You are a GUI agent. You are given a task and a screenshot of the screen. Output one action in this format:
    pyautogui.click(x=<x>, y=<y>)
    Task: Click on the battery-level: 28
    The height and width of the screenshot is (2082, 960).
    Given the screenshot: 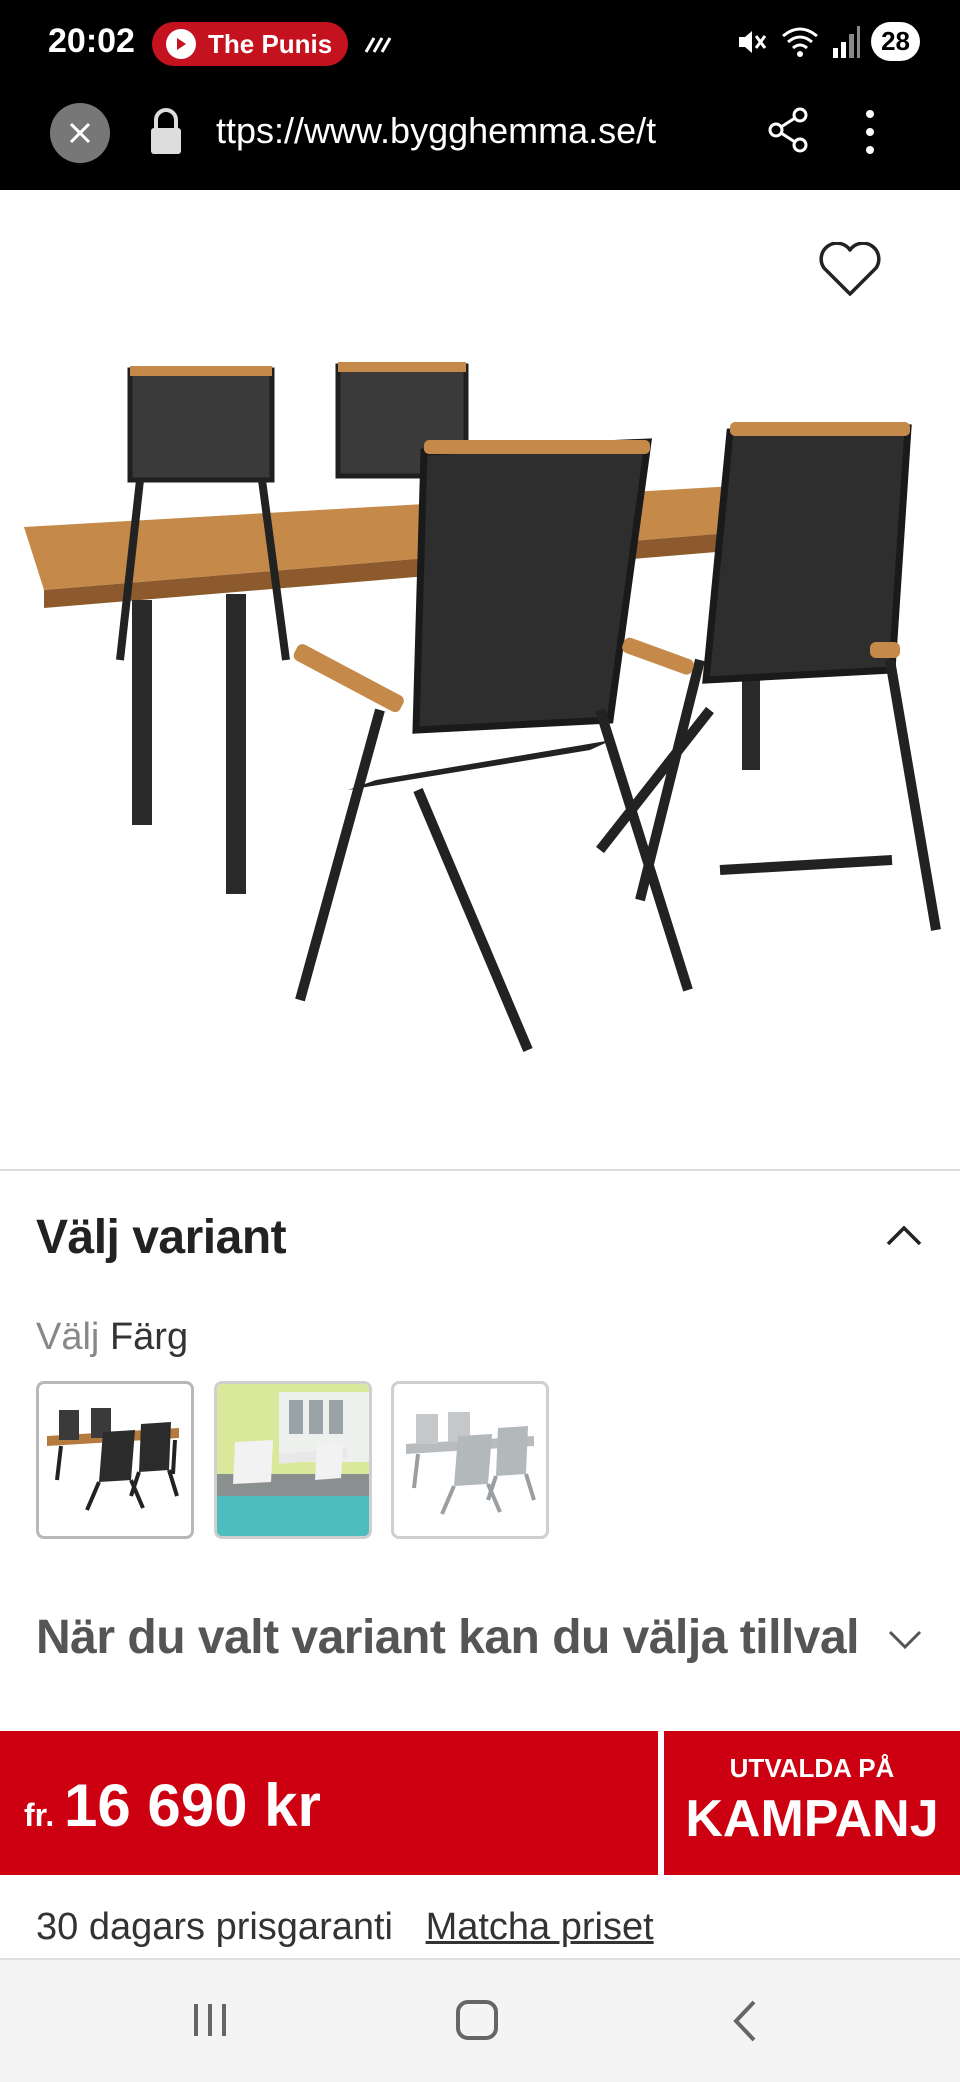 What is the action you would take?
    pyautogui.click(x=895, y=41)
    